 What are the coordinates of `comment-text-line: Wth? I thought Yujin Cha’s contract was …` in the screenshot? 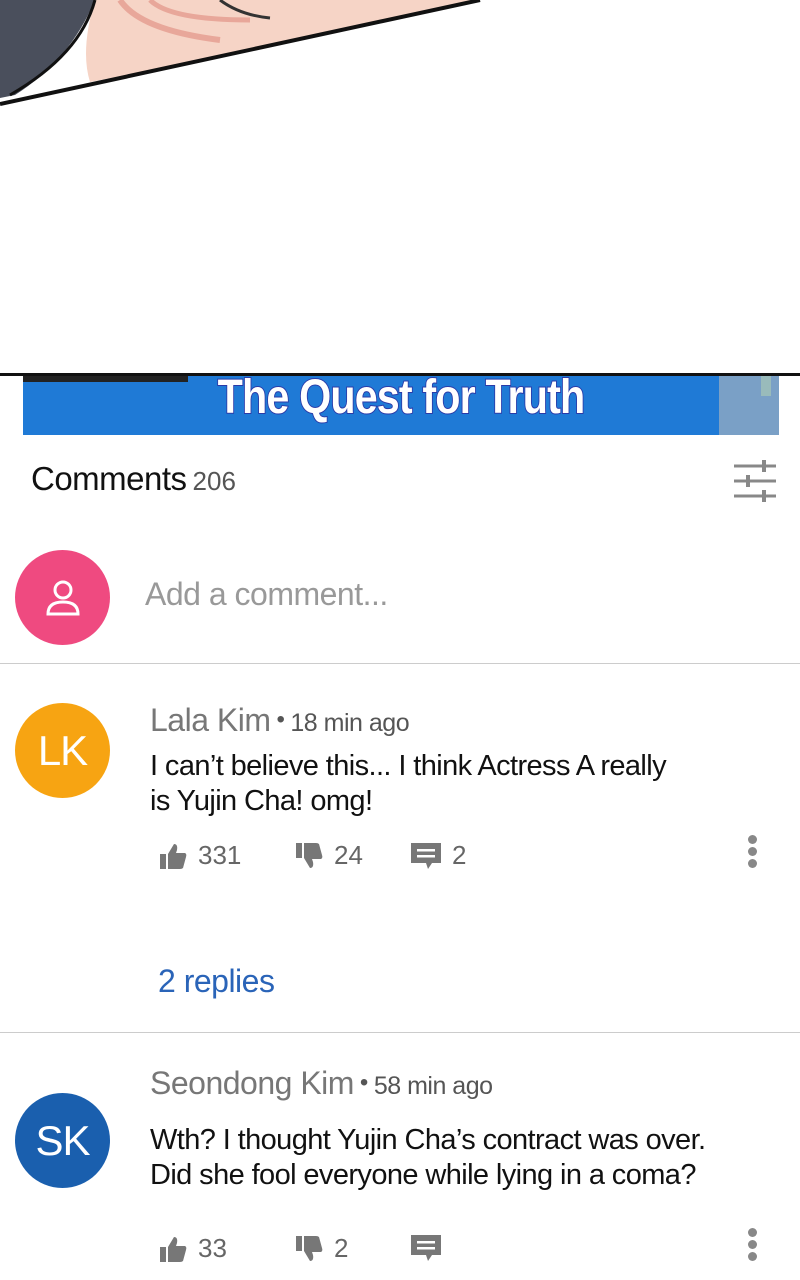 It's located at (428, 1140).